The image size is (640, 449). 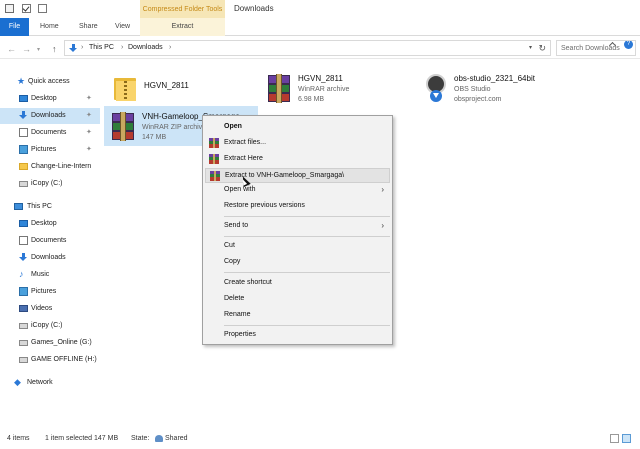 I want to click on nav-item-downloads: Downloads ✦, so click(x=50, y=116).